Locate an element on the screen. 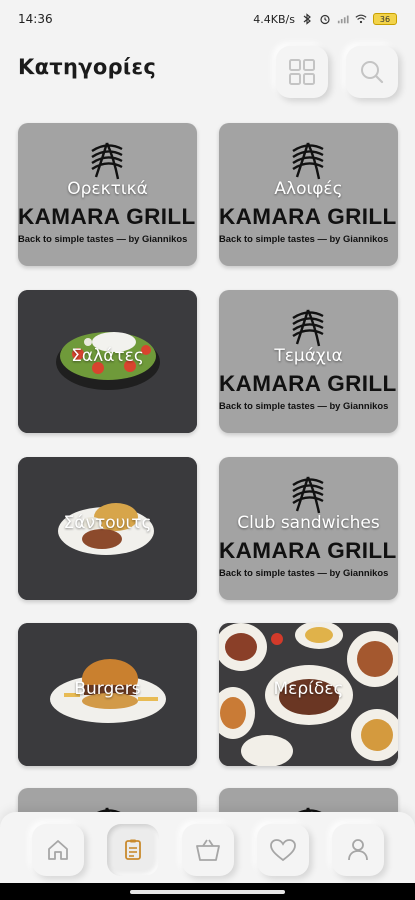 Image resolution: width=415 pixels, height=900 pixels. search-icon is located at coordinates (372, 72).